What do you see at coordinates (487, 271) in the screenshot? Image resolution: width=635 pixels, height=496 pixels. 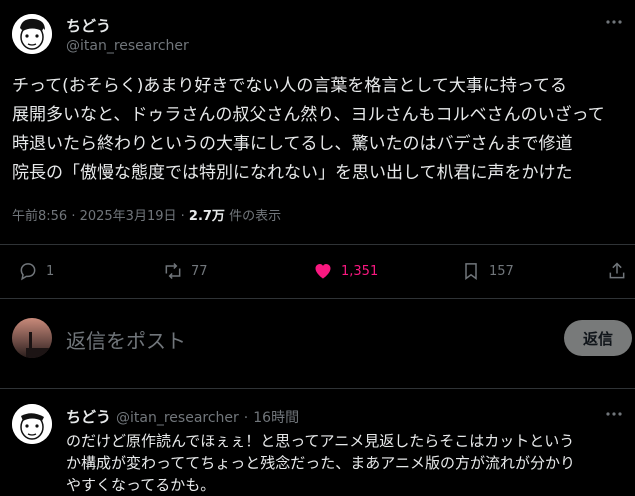 I see `bookmark-action: 157` at bounding box center [487, 271].